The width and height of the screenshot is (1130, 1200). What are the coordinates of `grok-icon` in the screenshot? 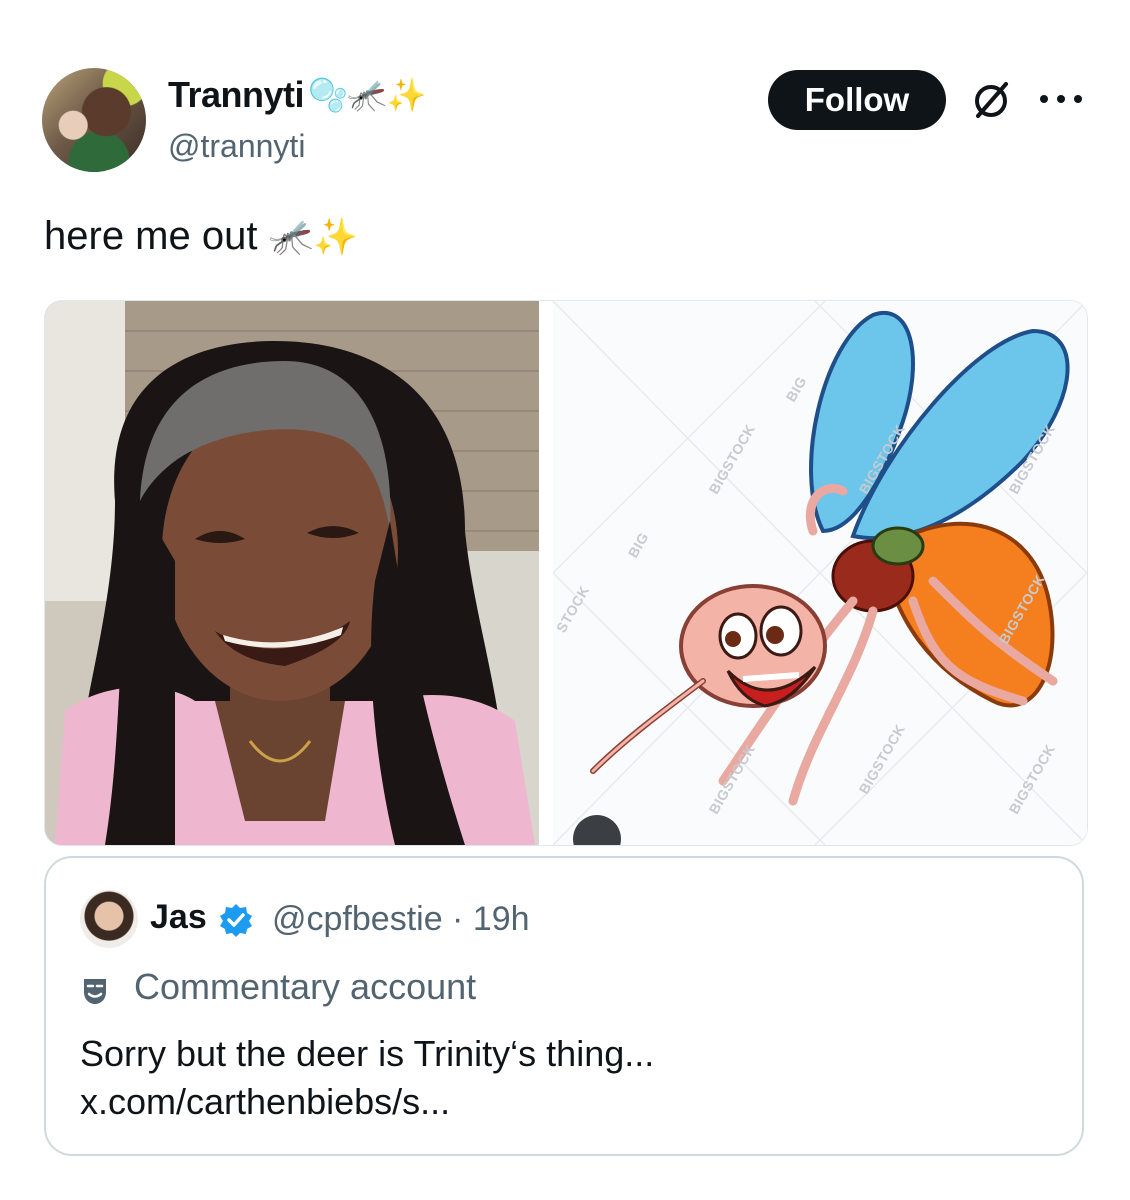 It's located at (991, 101).